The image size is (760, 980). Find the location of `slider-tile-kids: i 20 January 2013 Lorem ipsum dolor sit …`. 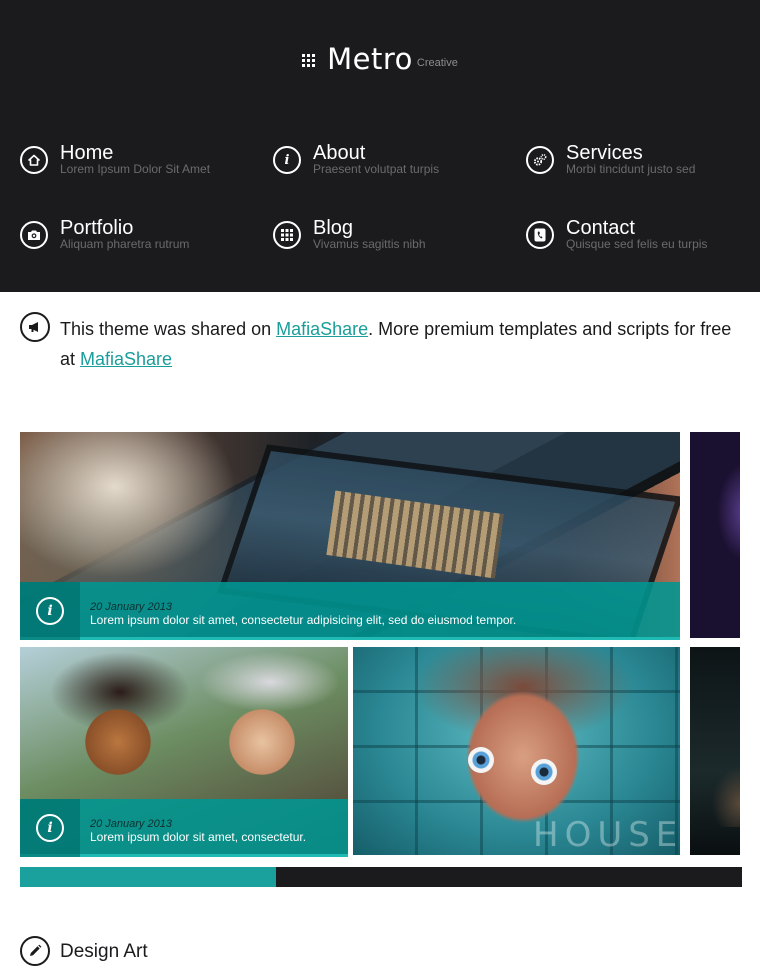

slider-tile-kids: i 20 January 2013 Lorem ipsum dolor sit … is located at coordinates (184, 752).